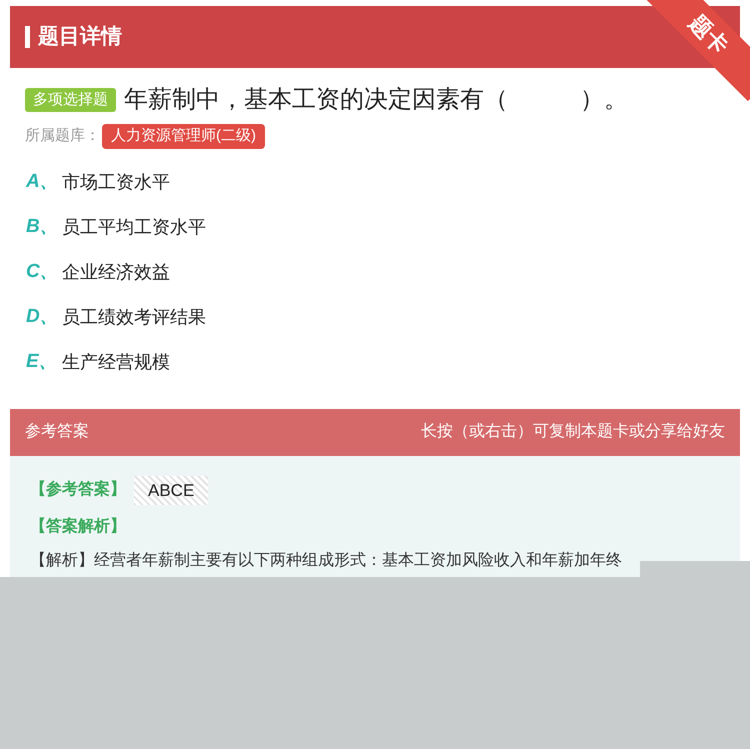 The width and height of the screenshot is (750, 749). I want to click on option-text: 员工平均工资水平, so click(134, 227).